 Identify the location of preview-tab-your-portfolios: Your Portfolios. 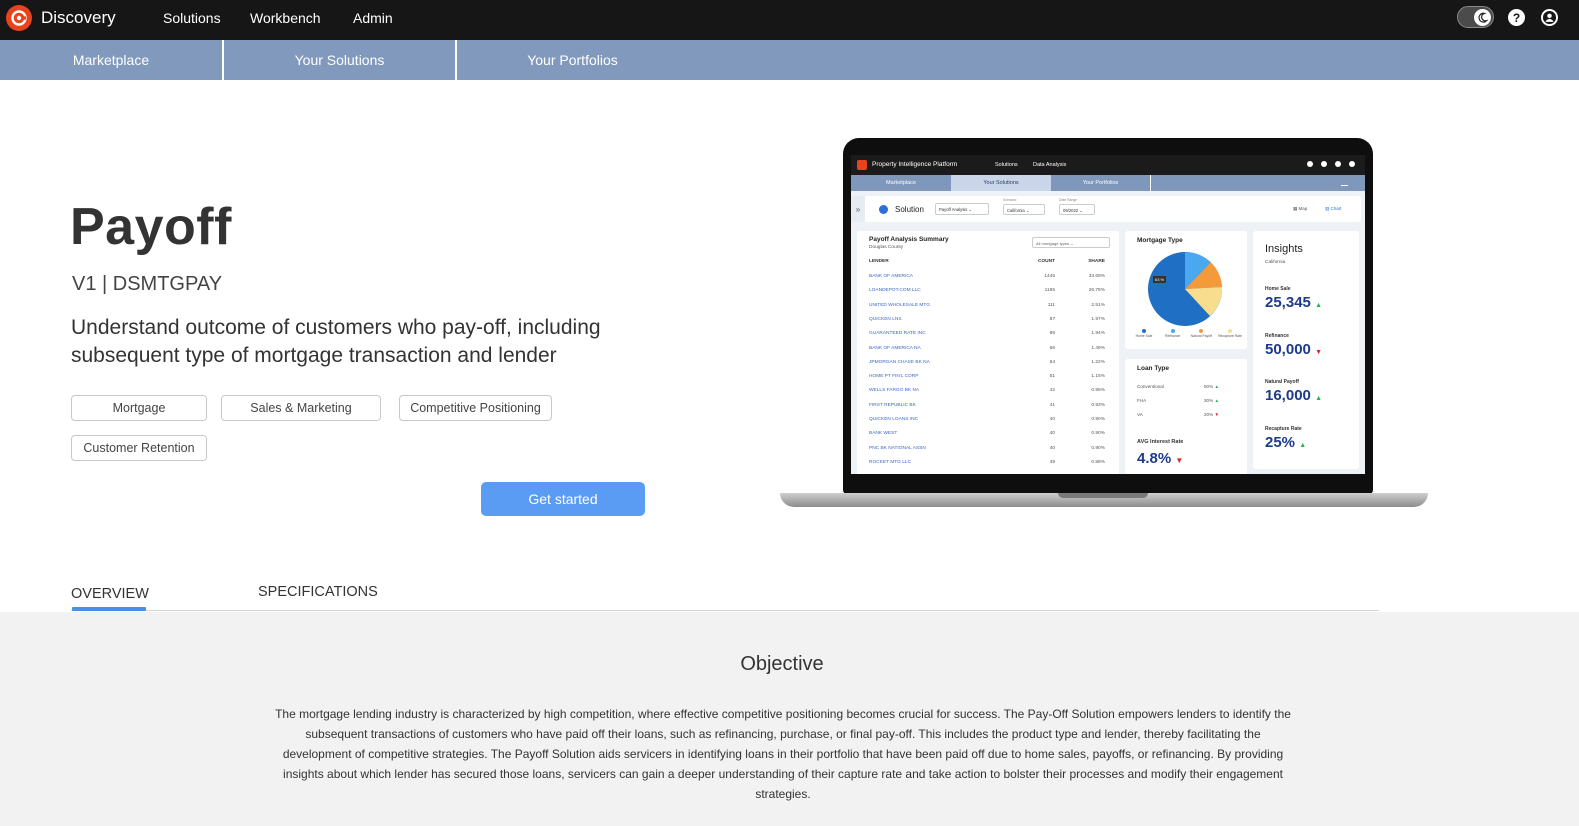
(1101, 183).